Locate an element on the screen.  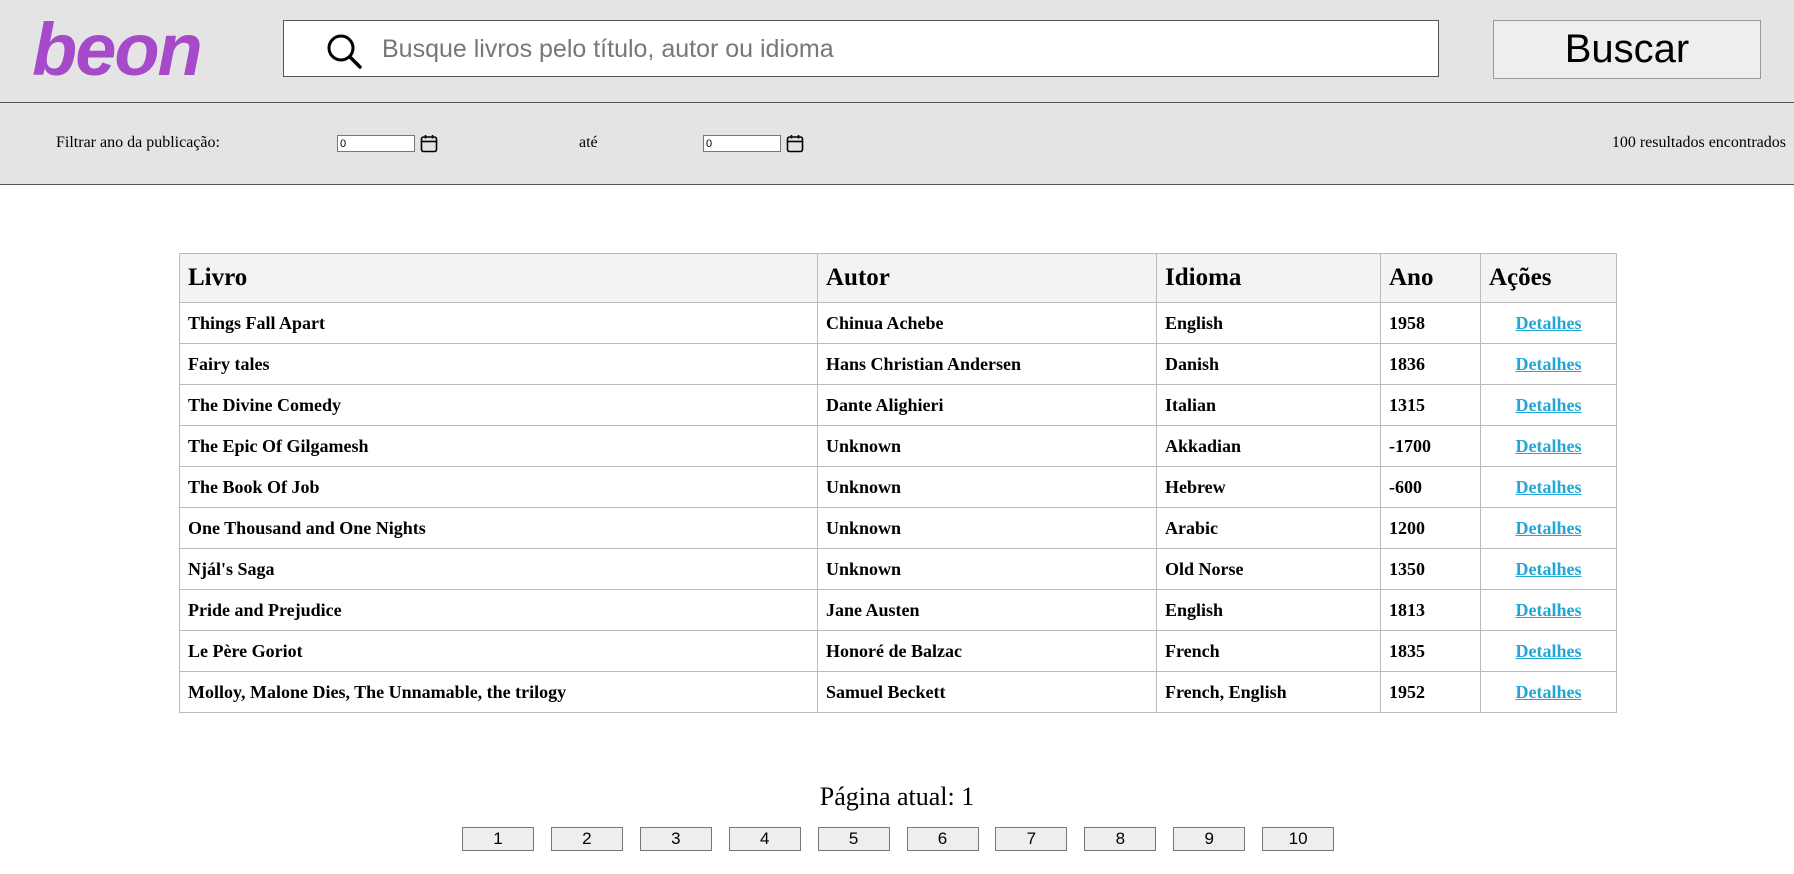
year-cell: 1200 is located at coordinates (1430, 528).